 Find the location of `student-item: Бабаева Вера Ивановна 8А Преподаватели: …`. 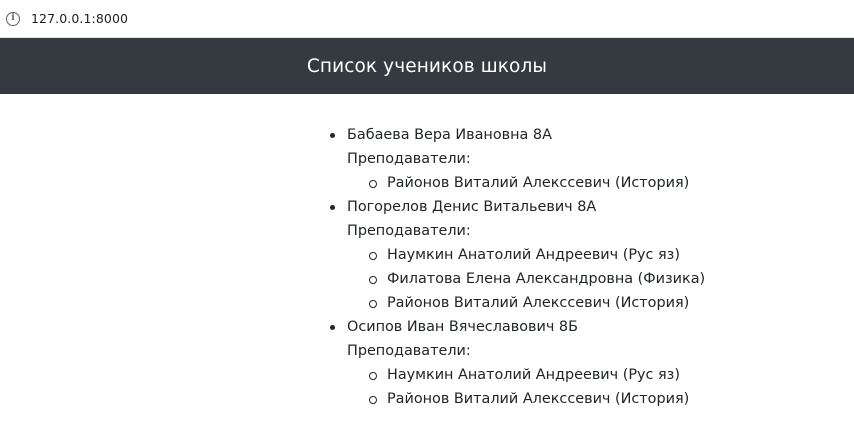

student-item: Бабаева Вера Ивановна 8А Преподаватели: … is located at coordinates (591, 159).